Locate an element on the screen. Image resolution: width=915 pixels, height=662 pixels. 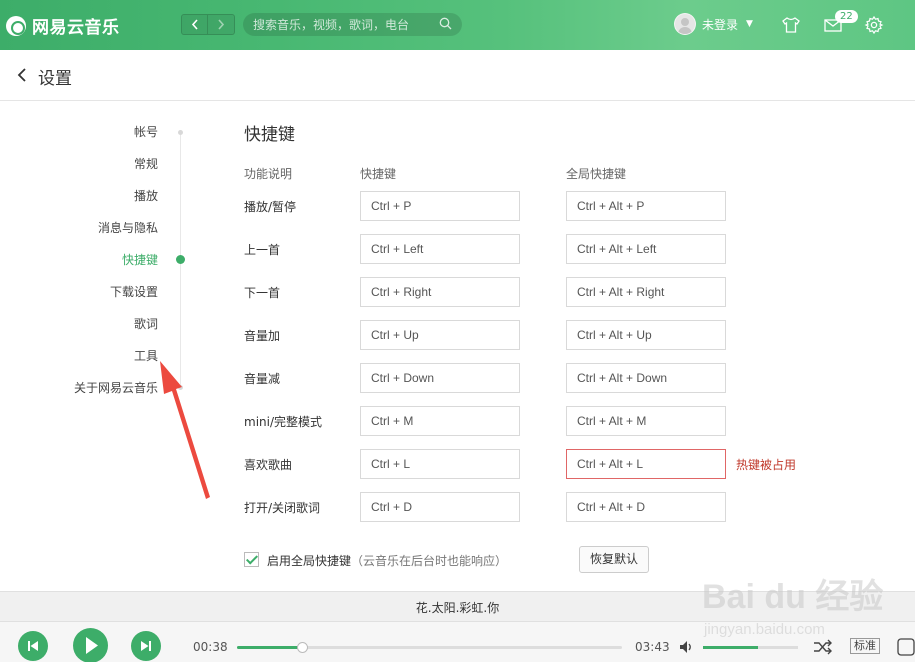
reset-default-button: 恢复默认 is located at coordinates (614, 559).